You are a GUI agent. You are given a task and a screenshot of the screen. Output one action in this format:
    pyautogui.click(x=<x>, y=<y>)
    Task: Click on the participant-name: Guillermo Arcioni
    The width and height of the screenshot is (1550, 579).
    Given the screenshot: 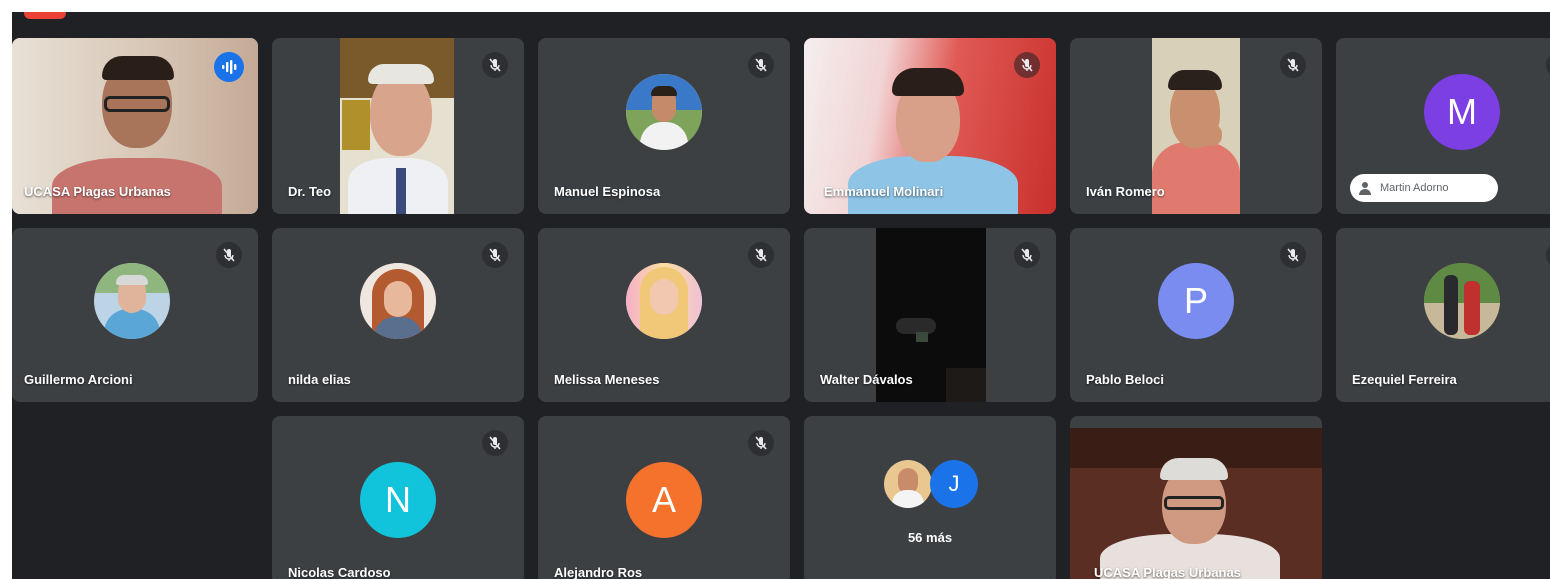 What is the action you would take?
    pyautogui.click(x=78, y=379)
    